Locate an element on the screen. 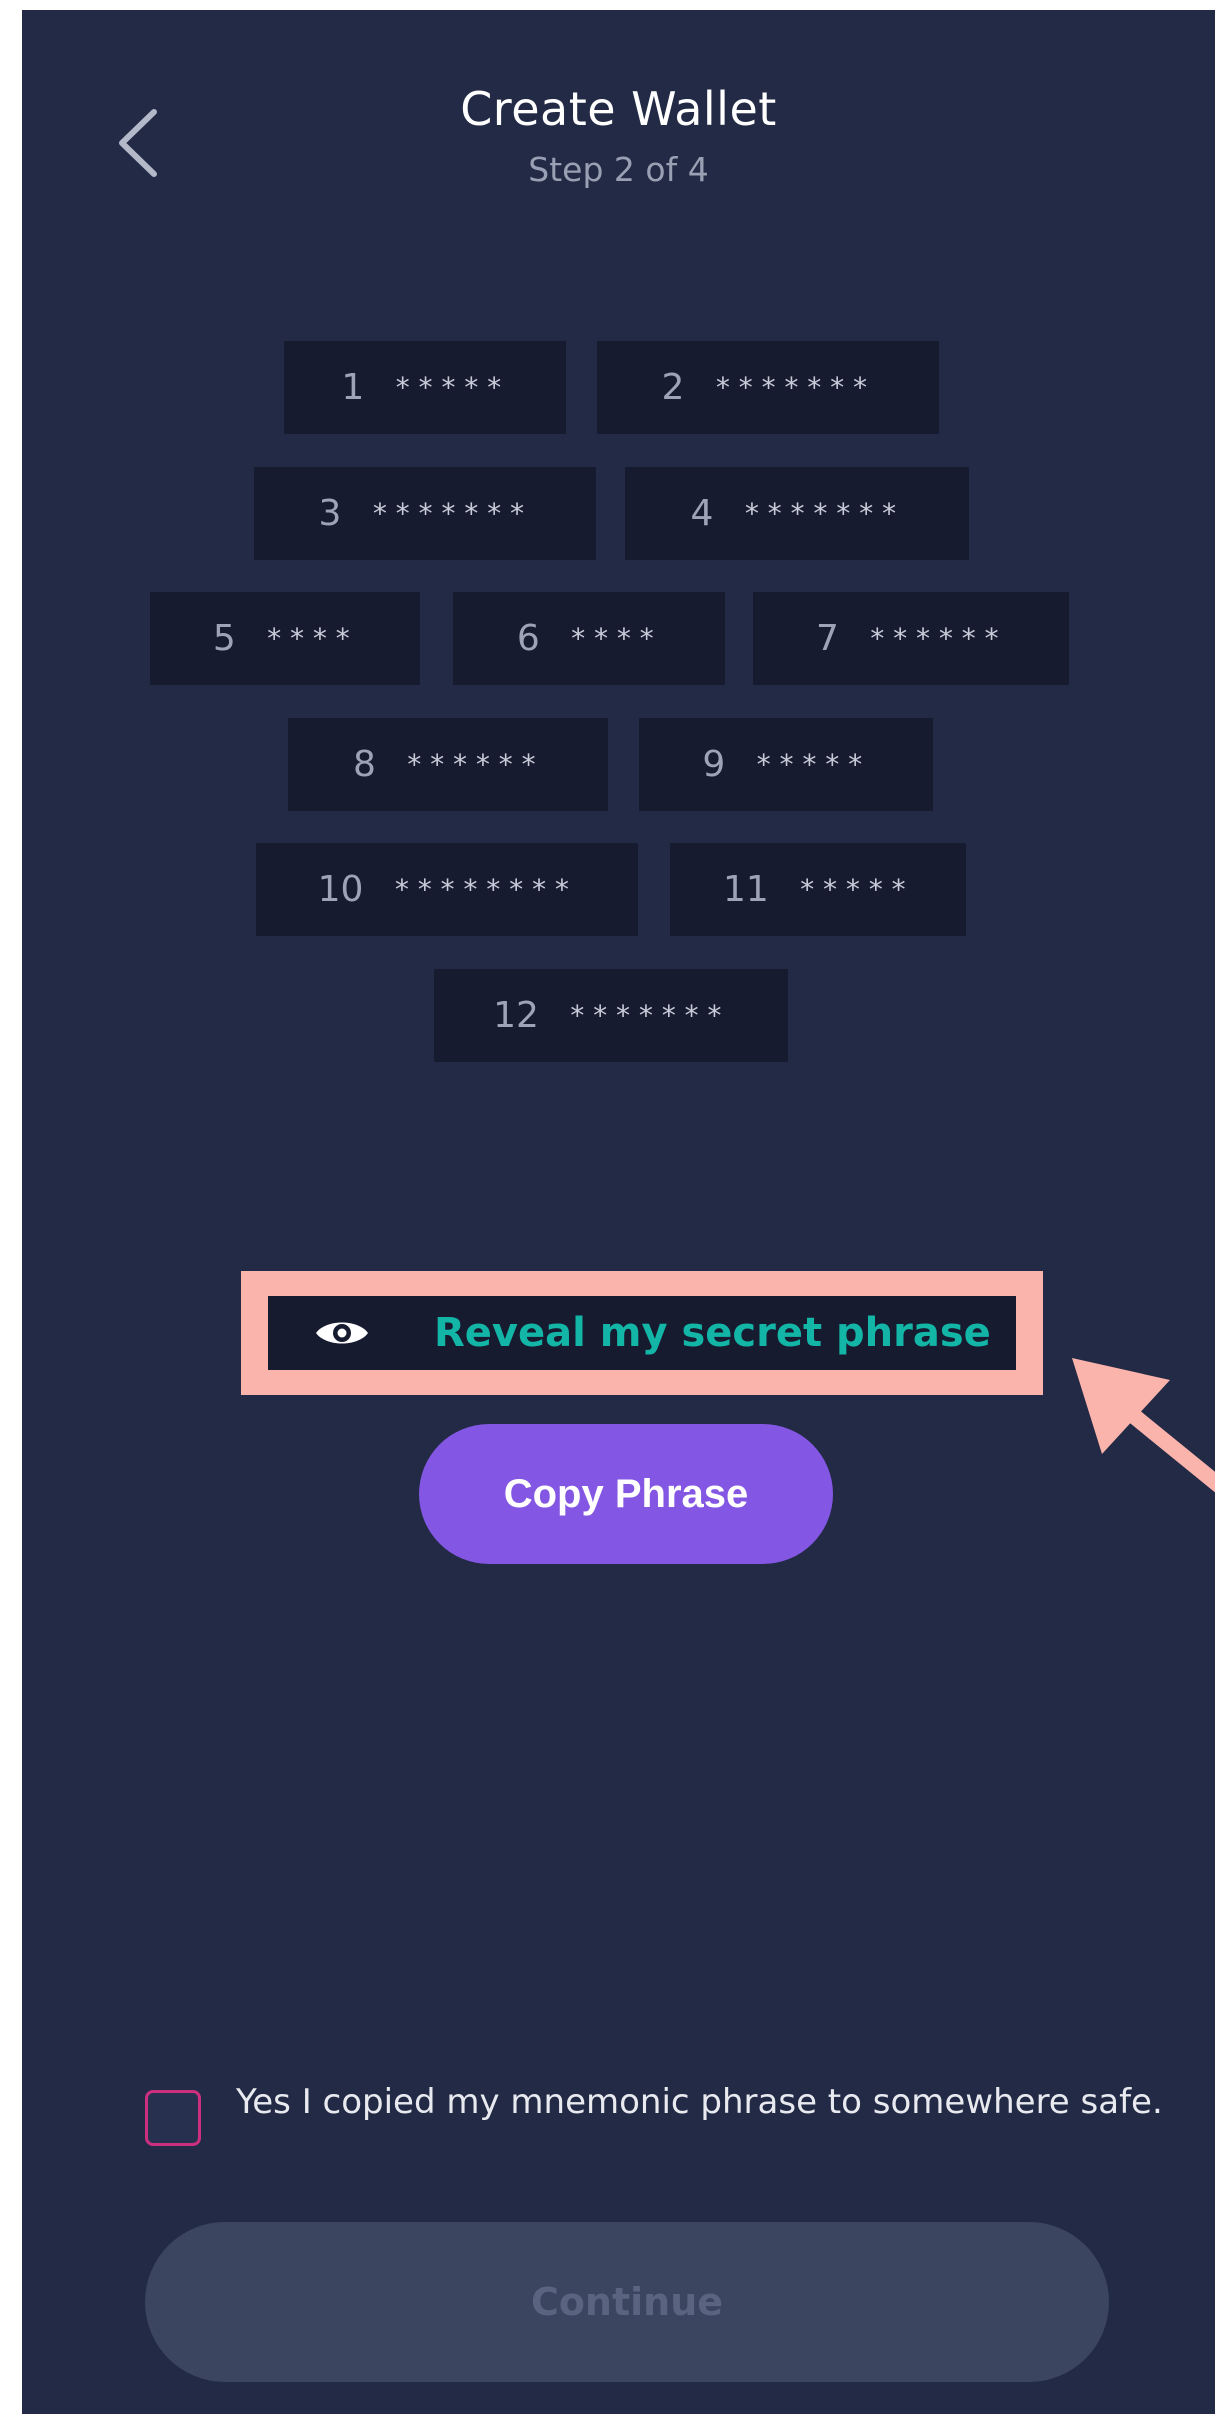 The width and height of the screenshot is (1215, 2414). continue-button: Continue is located at coordinates (627, 2302).